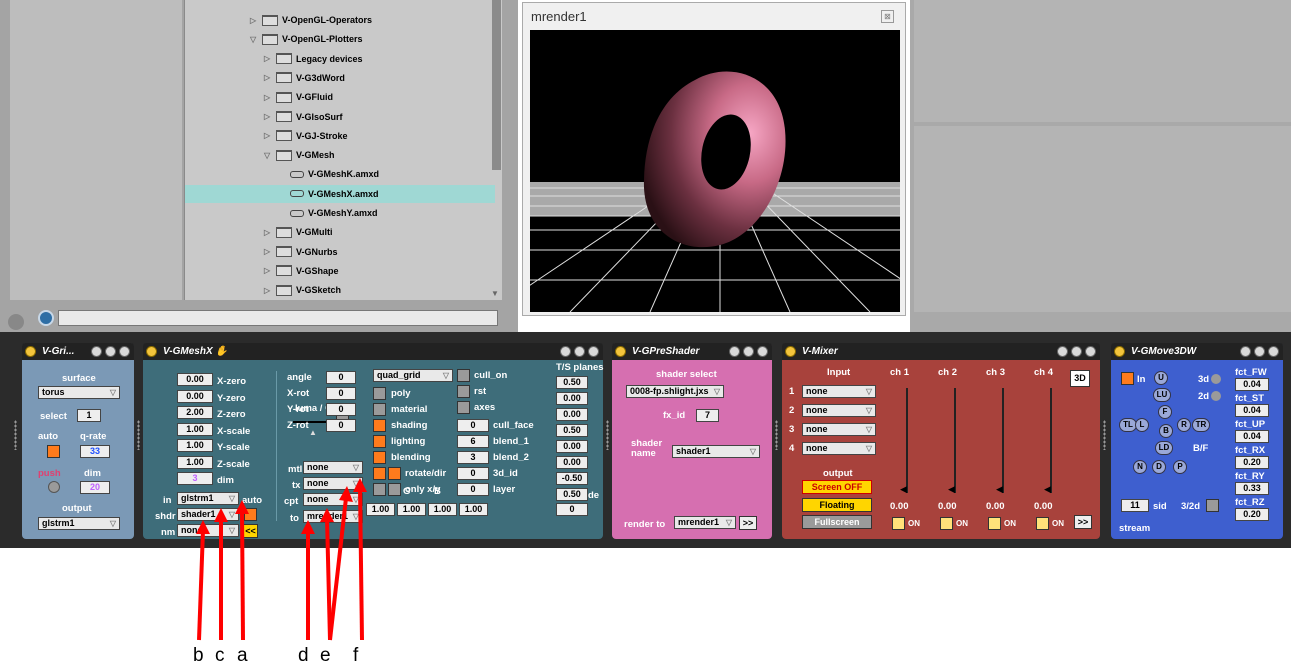  Describe the element at coordinates (379, 409) in the screenshot. I see `toggle-material` at that location.